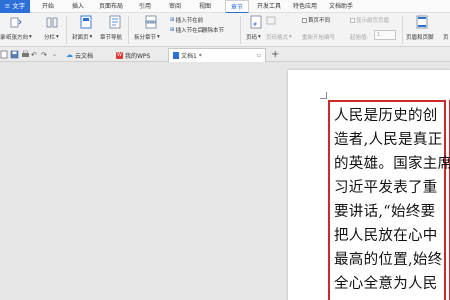  Describe the element at coordinates (48, 6) in the screenshot. I see `tab-home: 开始` at that location.